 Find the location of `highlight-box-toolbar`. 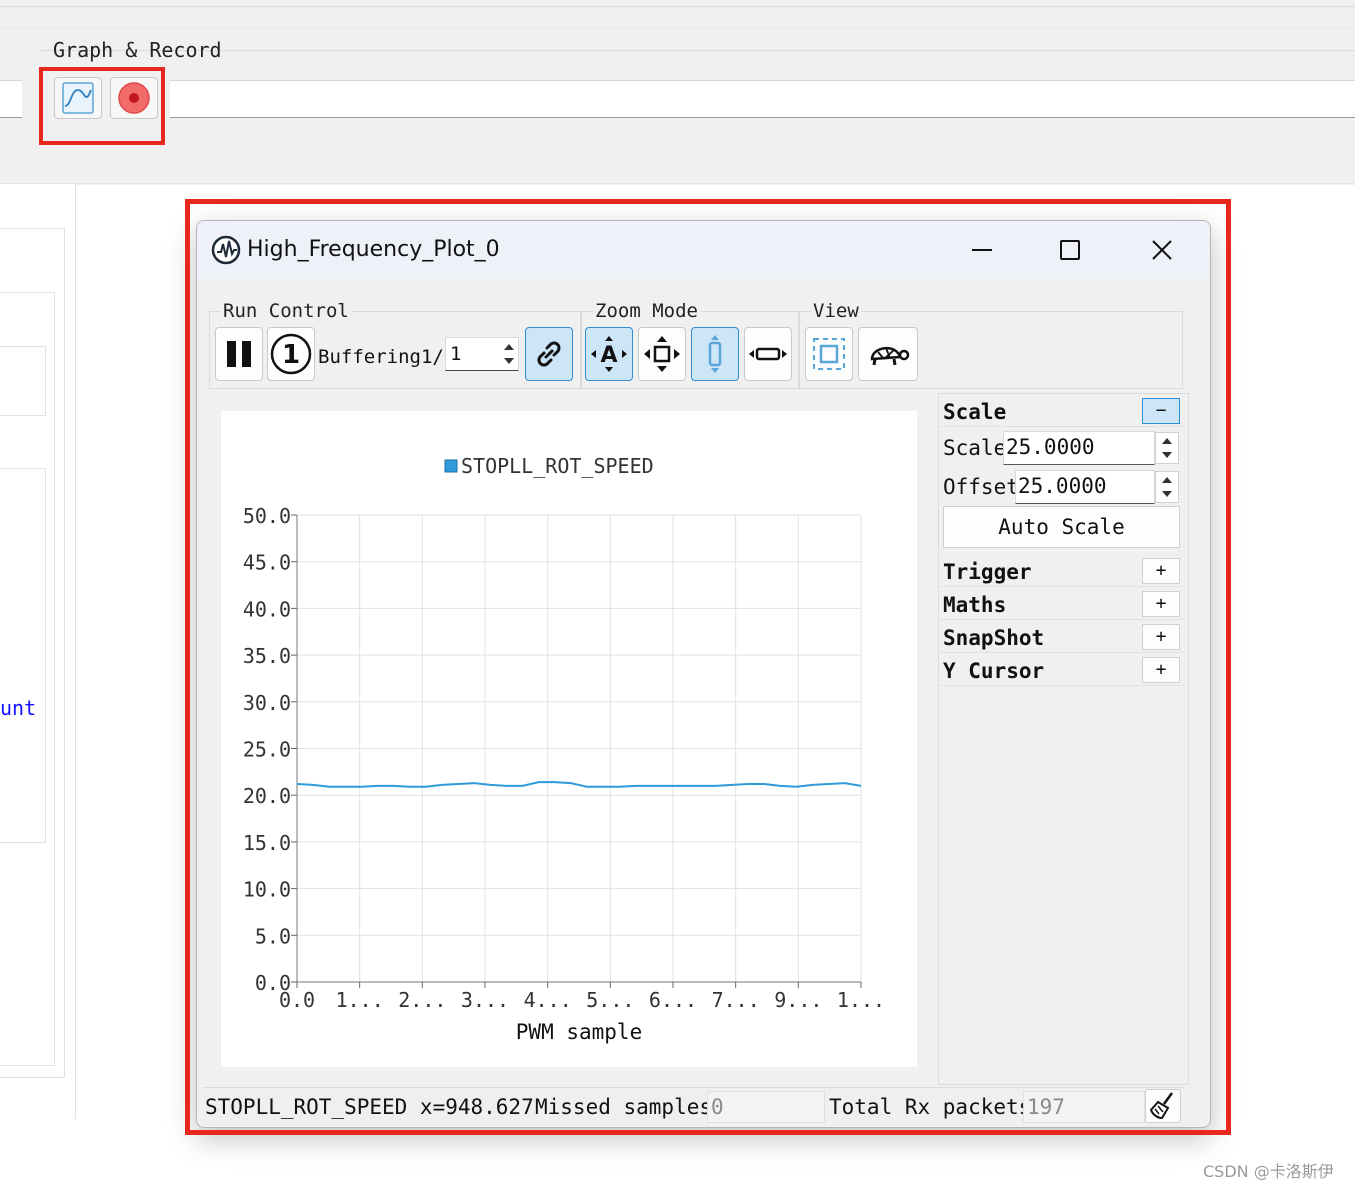

highlight-box-toolbar is located at coordinates (102, 106).